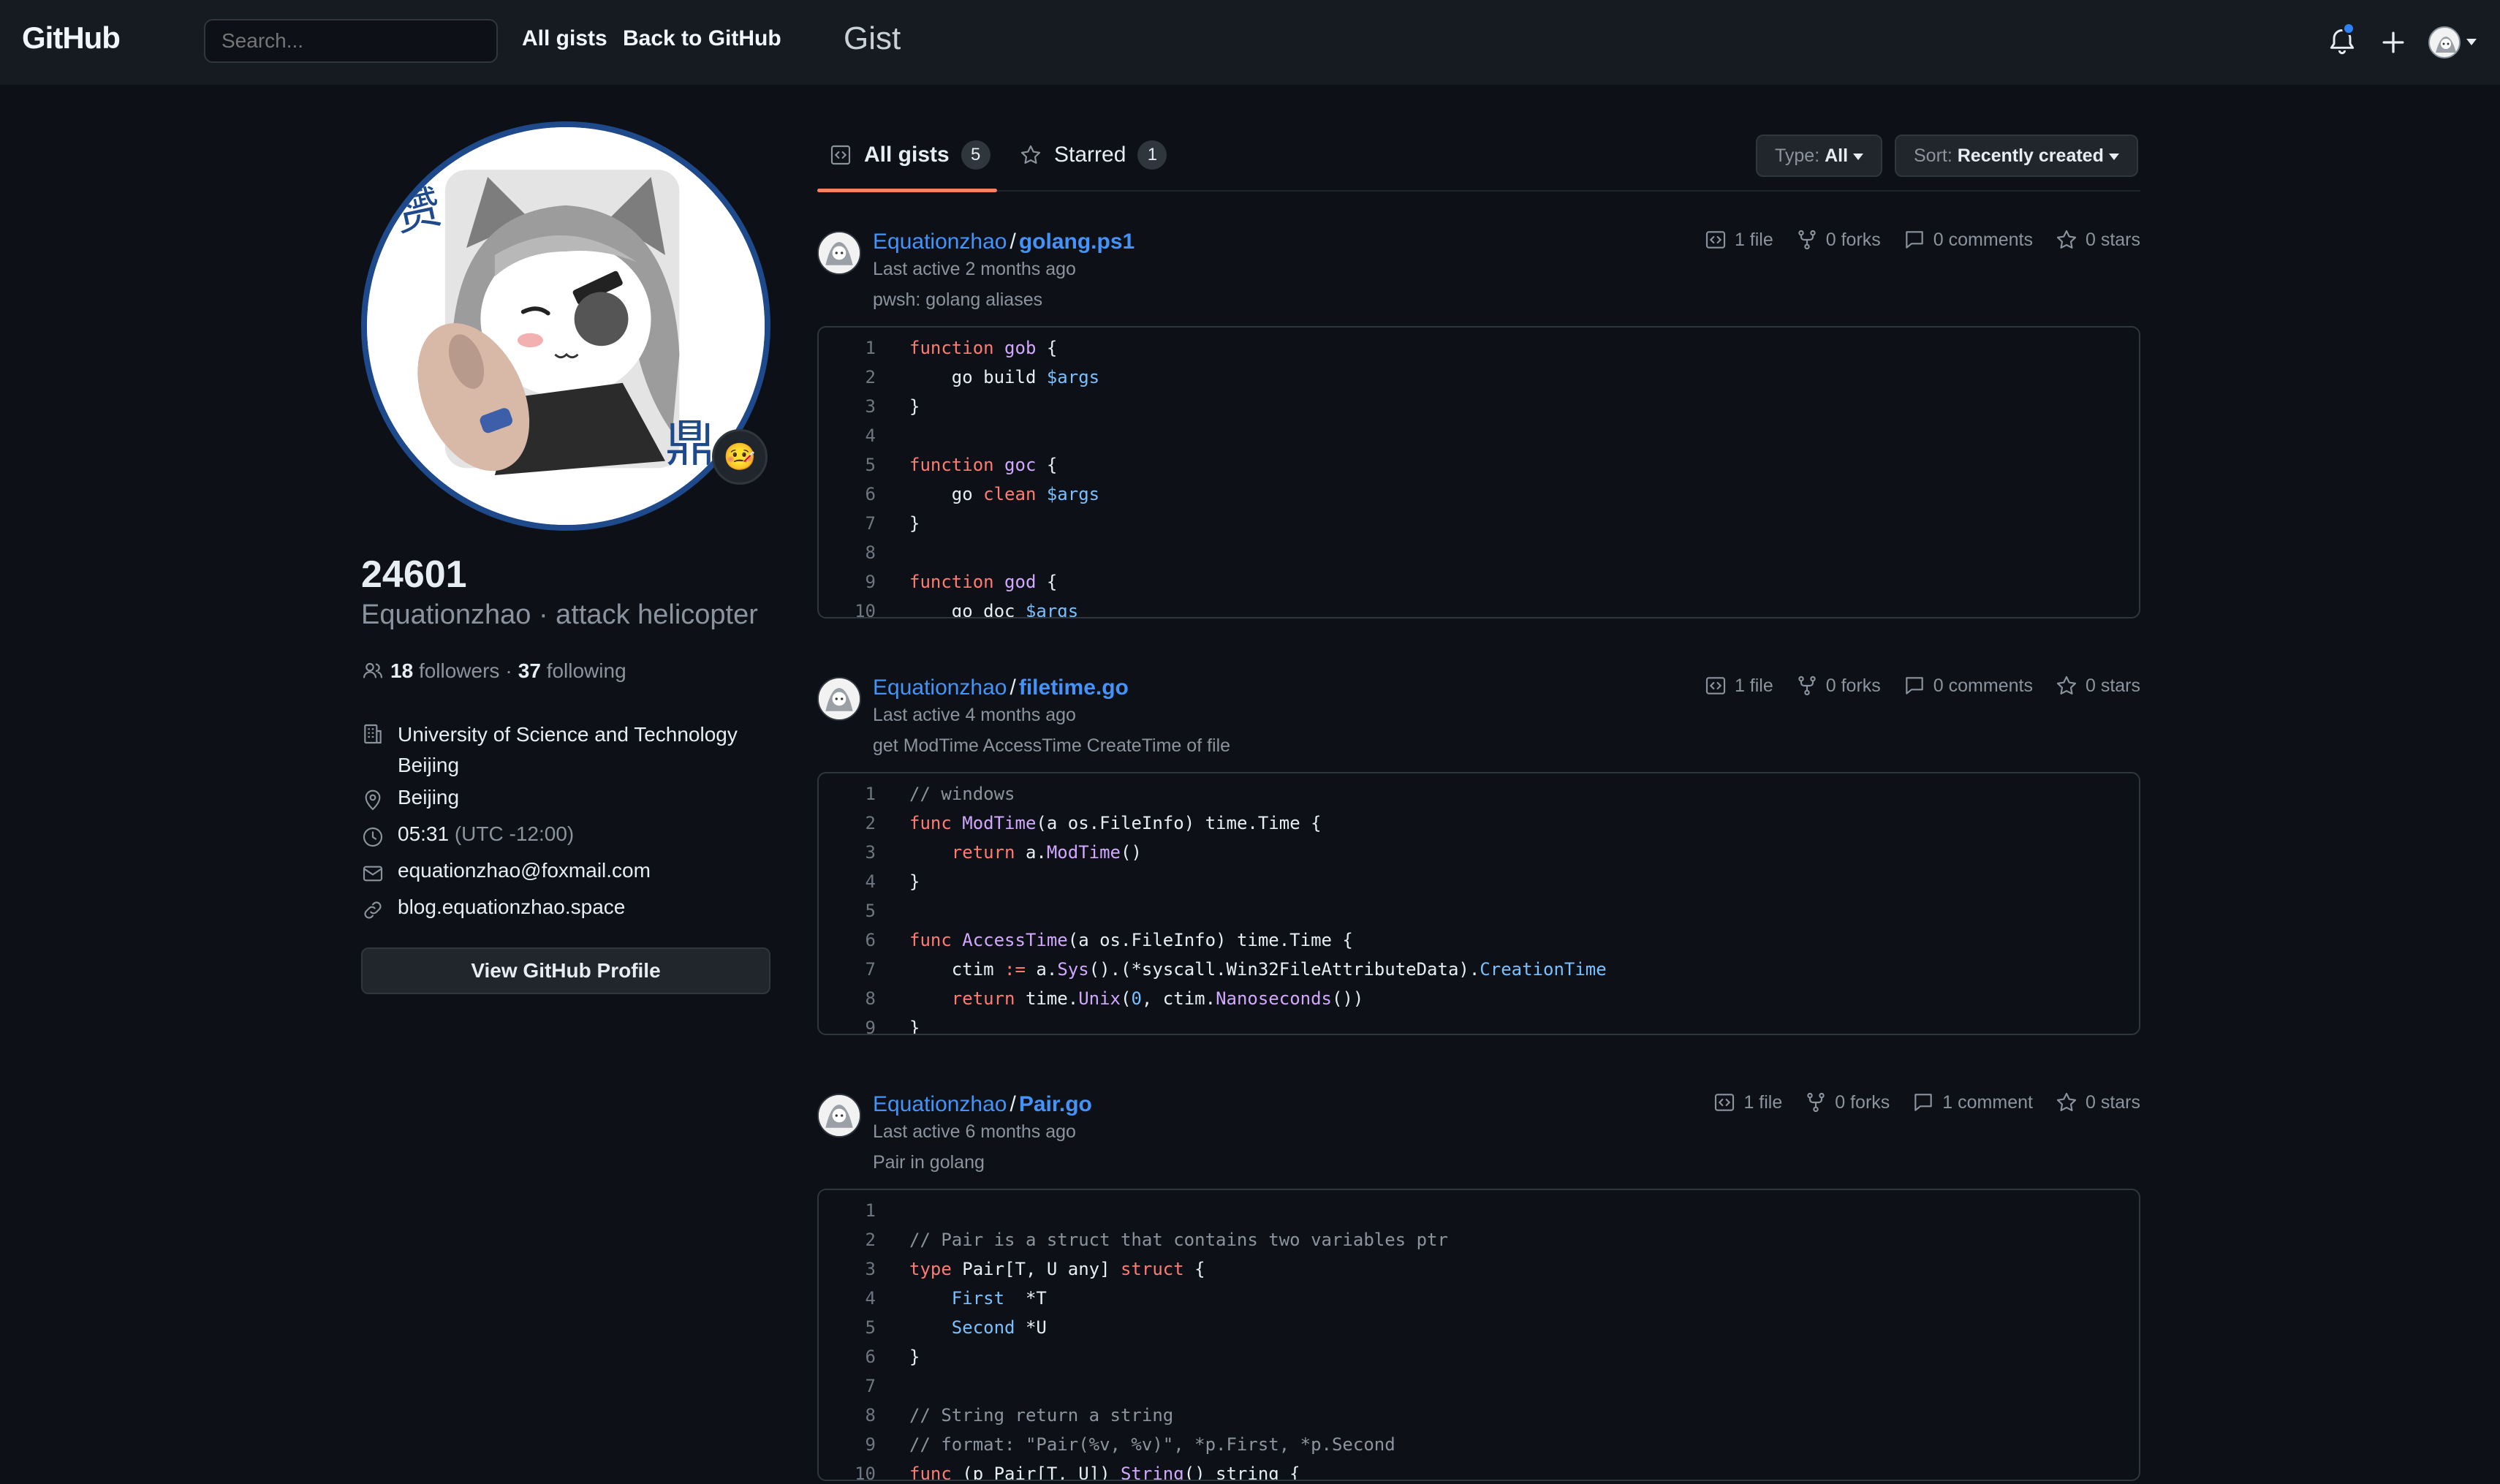 The image size is (2500, 1484). Describe the element at coordinates (740, 457) in the screenshot. I see `status-emoji-badge: 🤒` at that location.